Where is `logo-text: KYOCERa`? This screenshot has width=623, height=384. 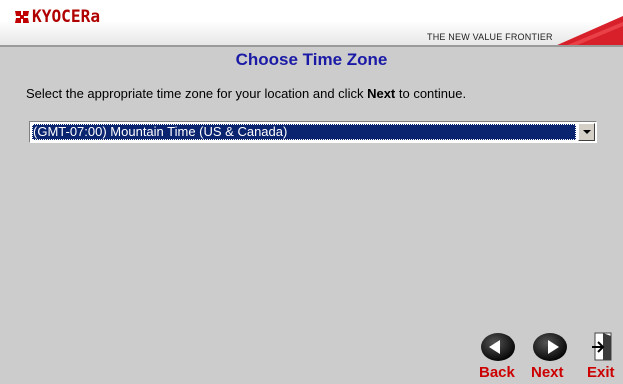
logo-text: KYOCERa is located at coordinates (66, 17).